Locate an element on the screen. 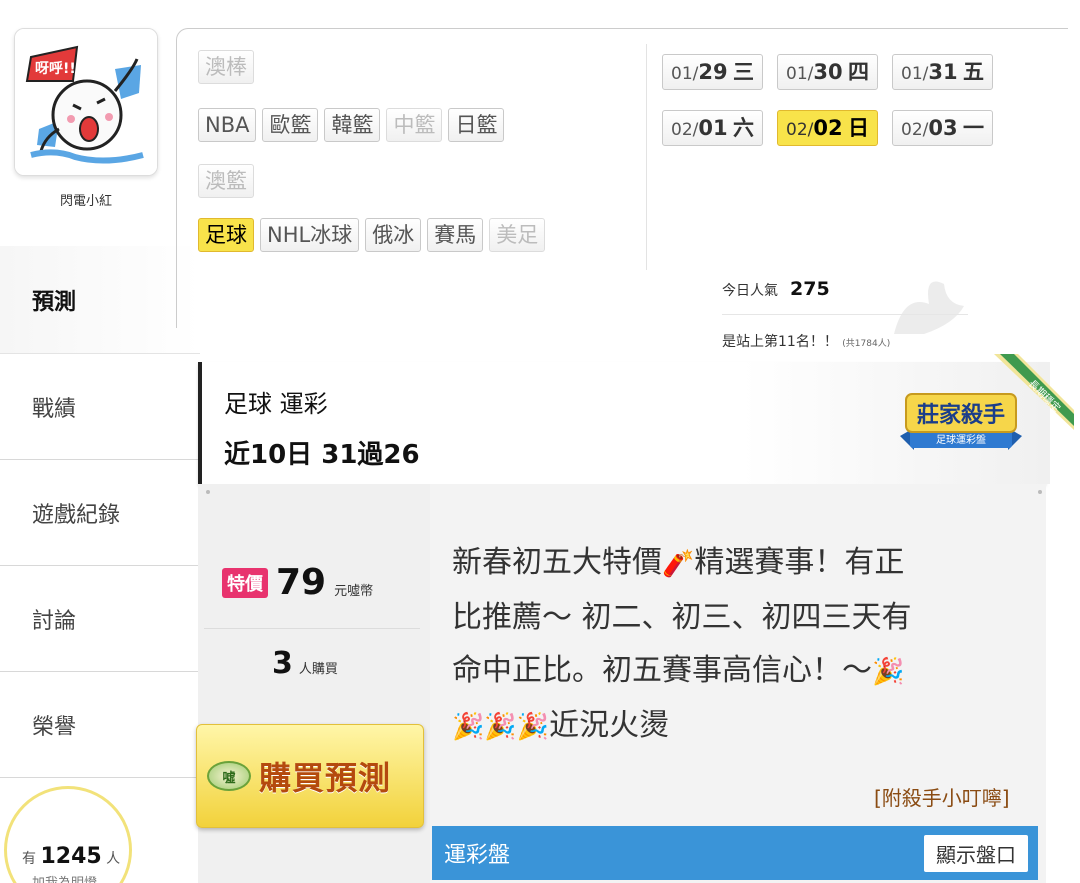 The height and width of the screenshot is (883, 1080). date-button-0203: 02/03 一 is located at coordinates (942, 128).